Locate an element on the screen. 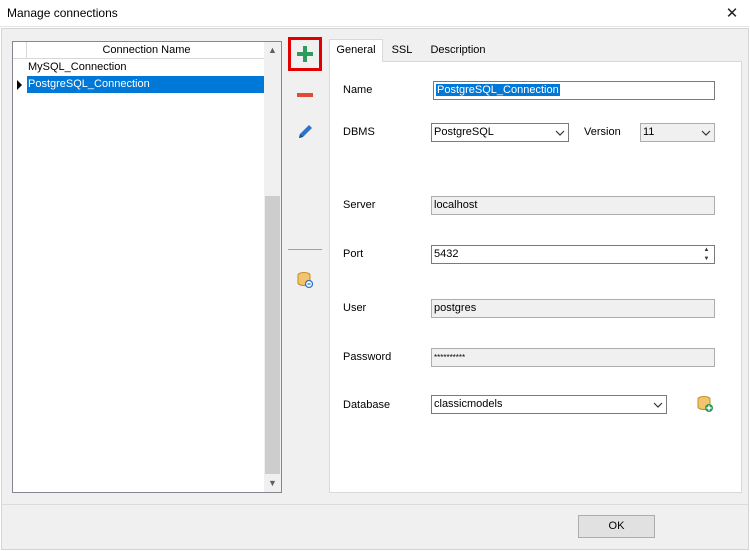 This screenshot has width=750, height=551. port-label: Port is located at coordinates (353, 254).